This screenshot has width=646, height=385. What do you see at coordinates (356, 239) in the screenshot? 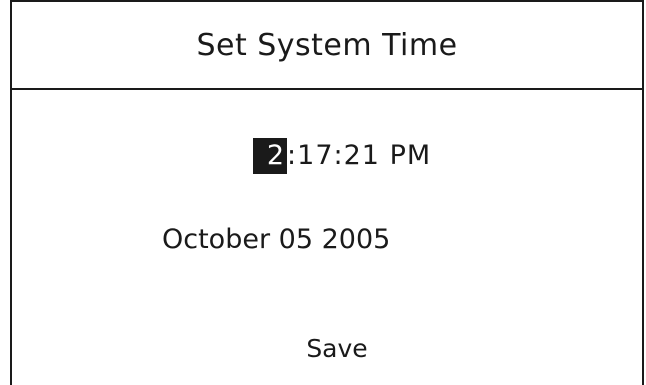
I see `date-year-field: 2005` at bounding box center [356, 239].